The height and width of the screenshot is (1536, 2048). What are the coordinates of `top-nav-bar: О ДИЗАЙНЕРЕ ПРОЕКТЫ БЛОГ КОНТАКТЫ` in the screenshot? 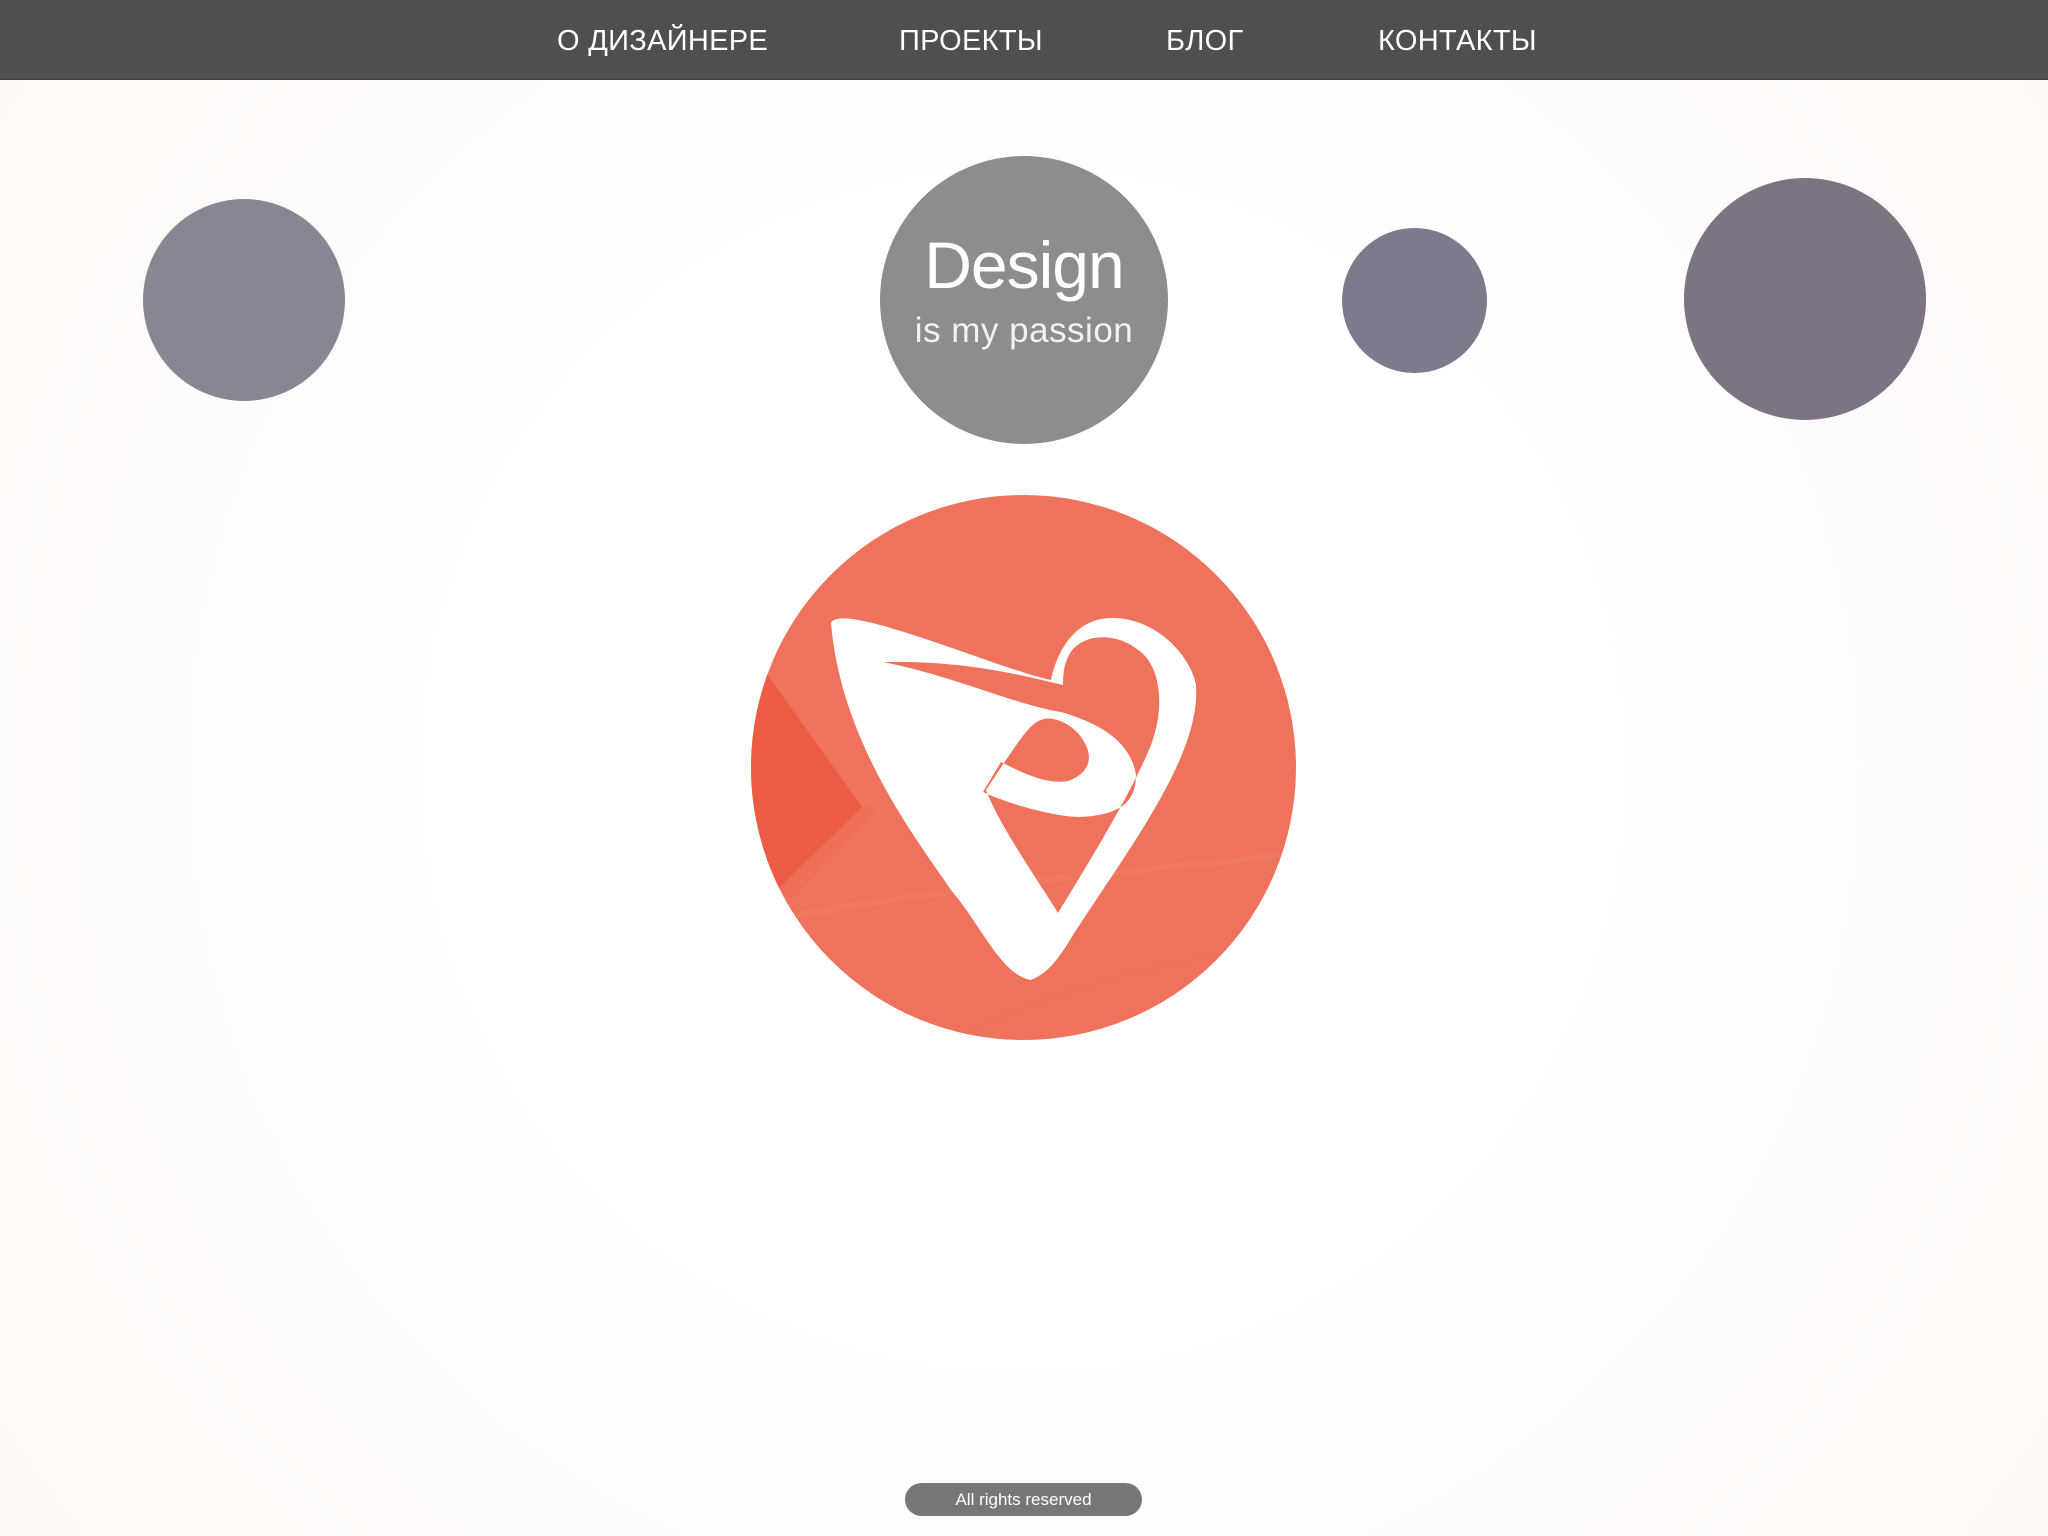 It's located at (1024, 39).